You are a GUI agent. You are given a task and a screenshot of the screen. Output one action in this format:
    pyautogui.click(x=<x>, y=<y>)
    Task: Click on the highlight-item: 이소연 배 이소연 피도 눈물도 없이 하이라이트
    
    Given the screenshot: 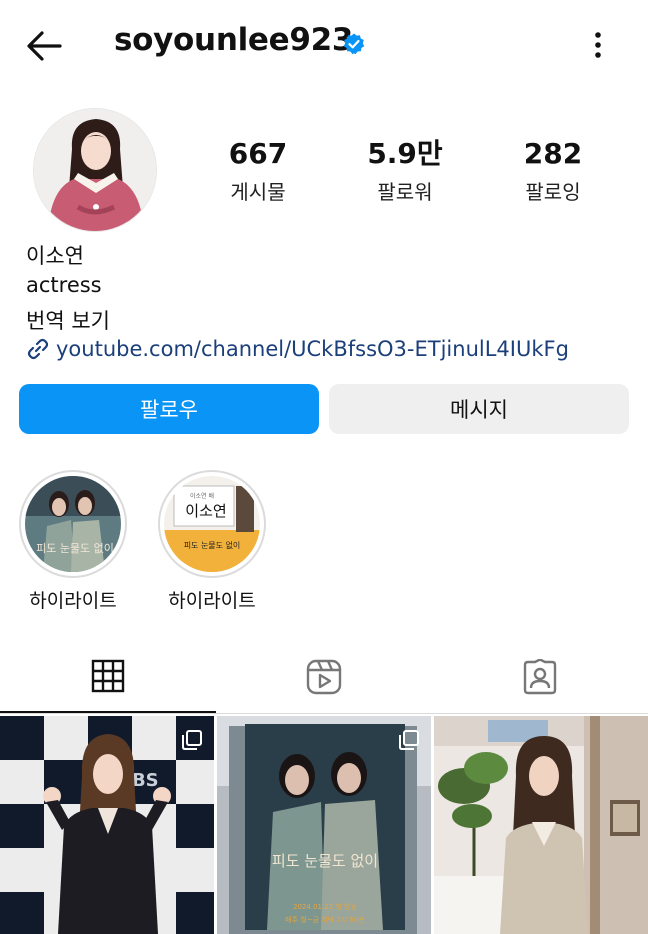 What is the action you would take?
    pyautogui.click(x=212, y=541)
    